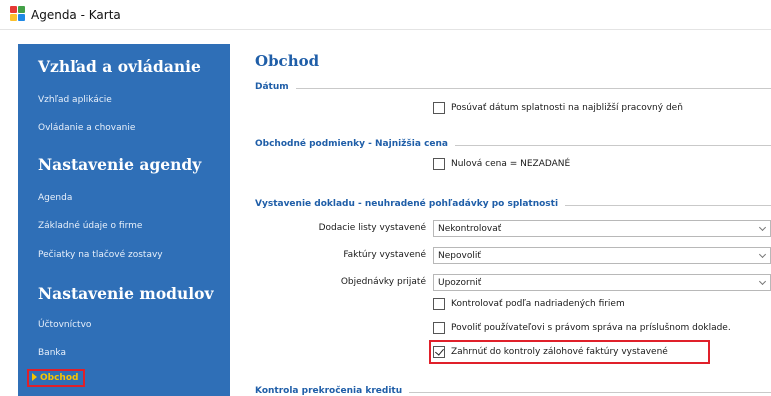 The width and height of the screenshot is (771, 396). Describe the element at coordinates (439, 108) in the screenshot. I see `checkbox-posuvat-datum` at that location.